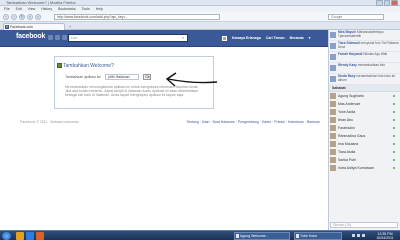  Describe the element at coordinates (345, 120) in the screenshot. I see `chat-name: Ibran Abu` at that location.